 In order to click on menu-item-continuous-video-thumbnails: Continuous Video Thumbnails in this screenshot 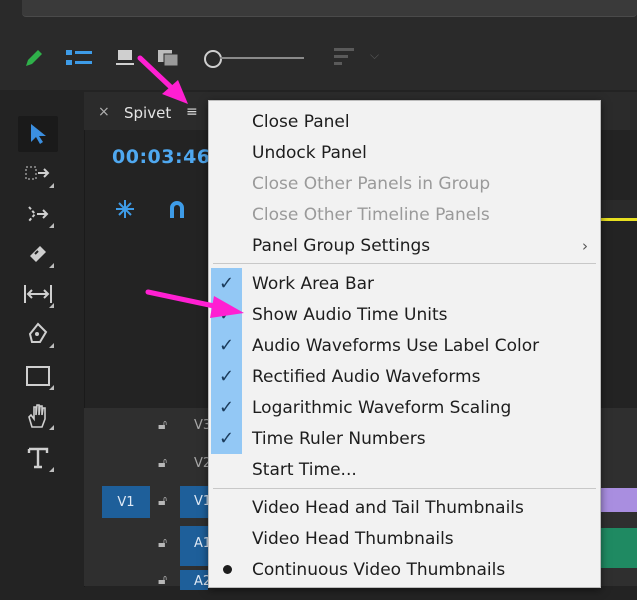, I will do `click(404, 569)`.